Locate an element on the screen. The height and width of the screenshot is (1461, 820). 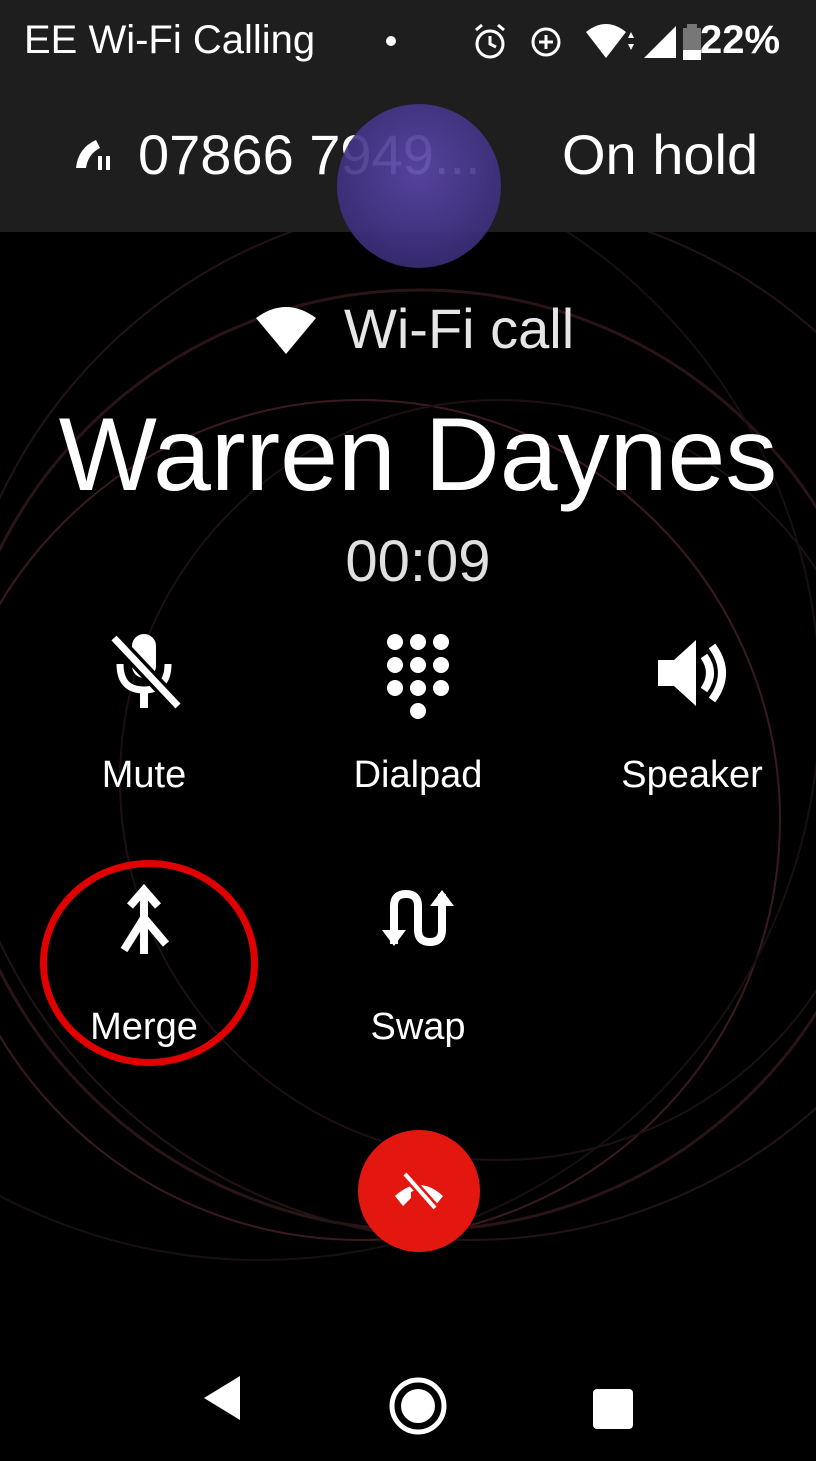
data-saver-icon is located at coordinates (546, 42).